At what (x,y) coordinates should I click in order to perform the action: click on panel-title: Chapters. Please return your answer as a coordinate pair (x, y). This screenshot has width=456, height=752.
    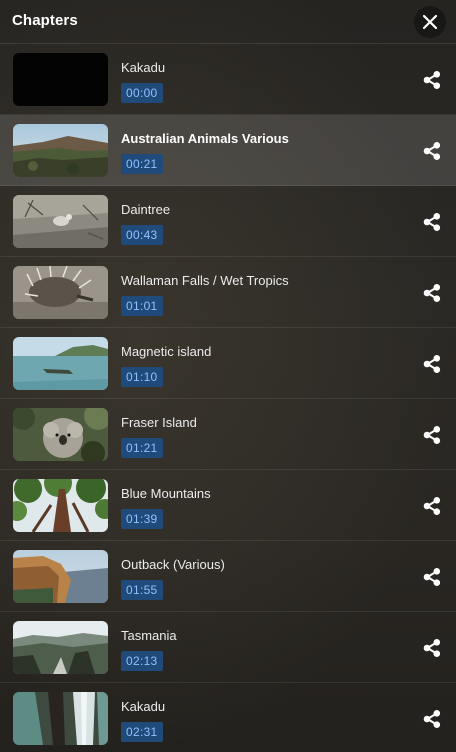
    Looking at the image, I should click on (45, 20).